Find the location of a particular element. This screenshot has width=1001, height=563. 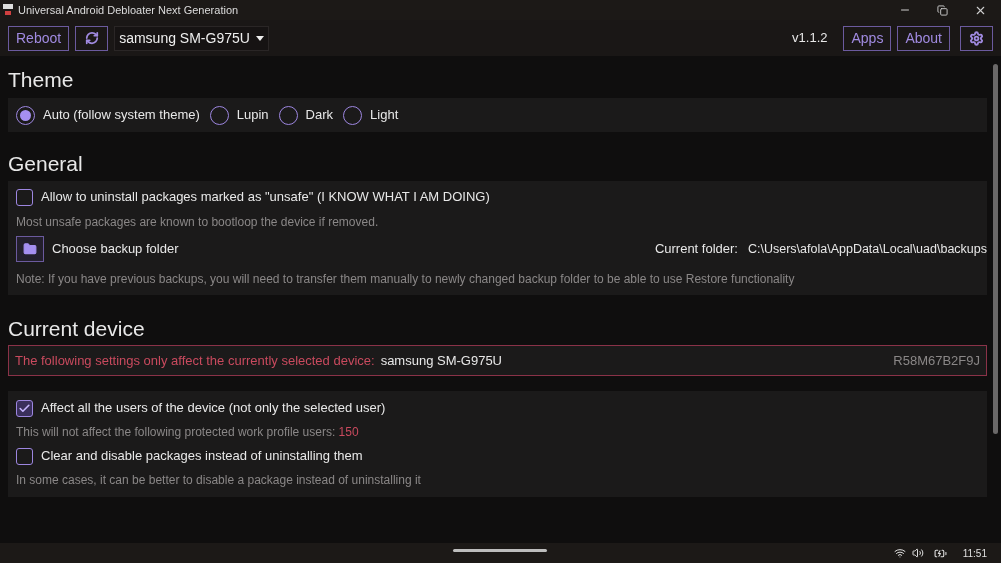

scrollbar is located at coordinates (995, 249).